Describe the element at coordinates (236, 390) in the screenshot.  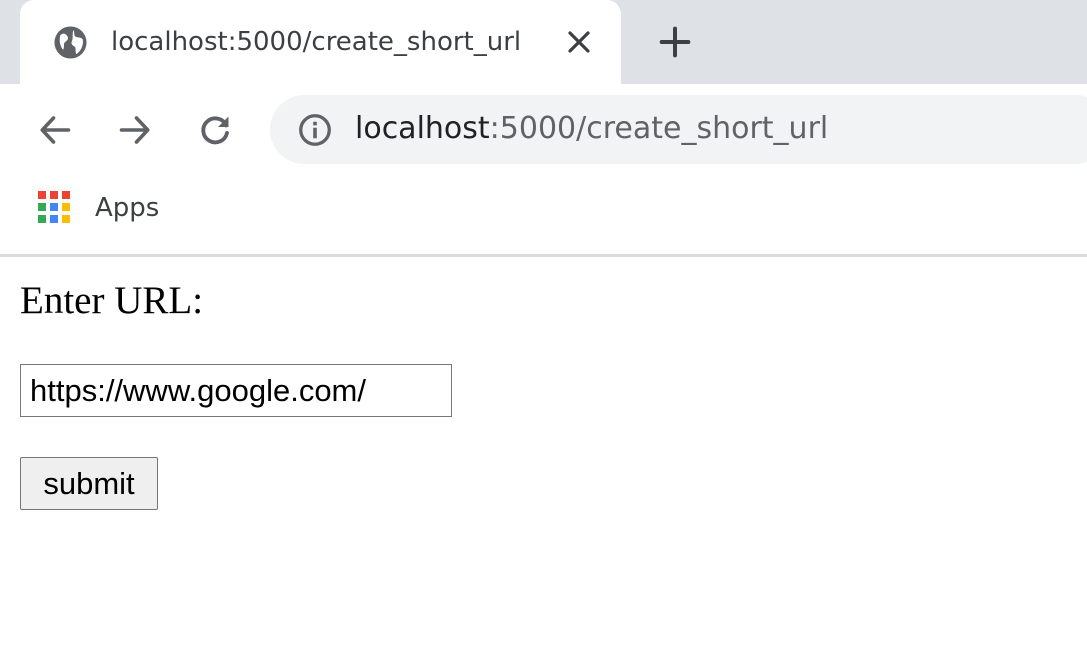
I see `url-input` at that location.